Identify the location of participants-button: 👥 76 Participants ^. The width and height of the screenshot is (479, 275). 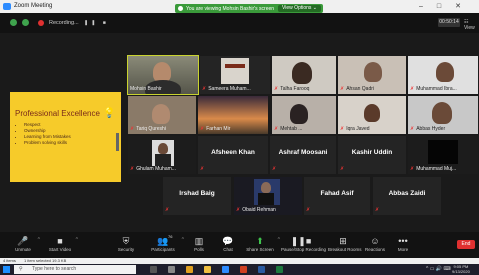
(166, 243).